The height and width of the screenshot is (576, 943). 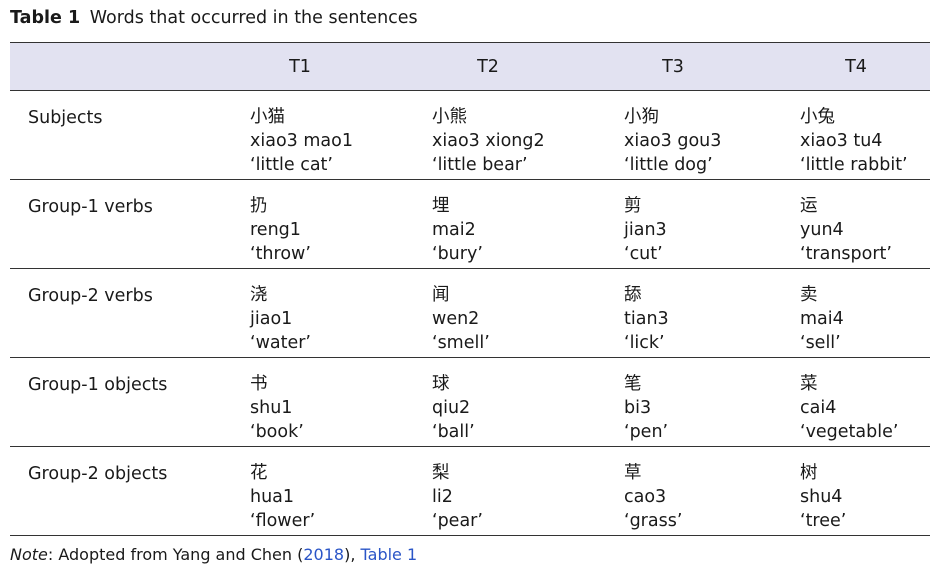 I want to click on cell-gloss: ‘lick’, so click(x=644, y=343).